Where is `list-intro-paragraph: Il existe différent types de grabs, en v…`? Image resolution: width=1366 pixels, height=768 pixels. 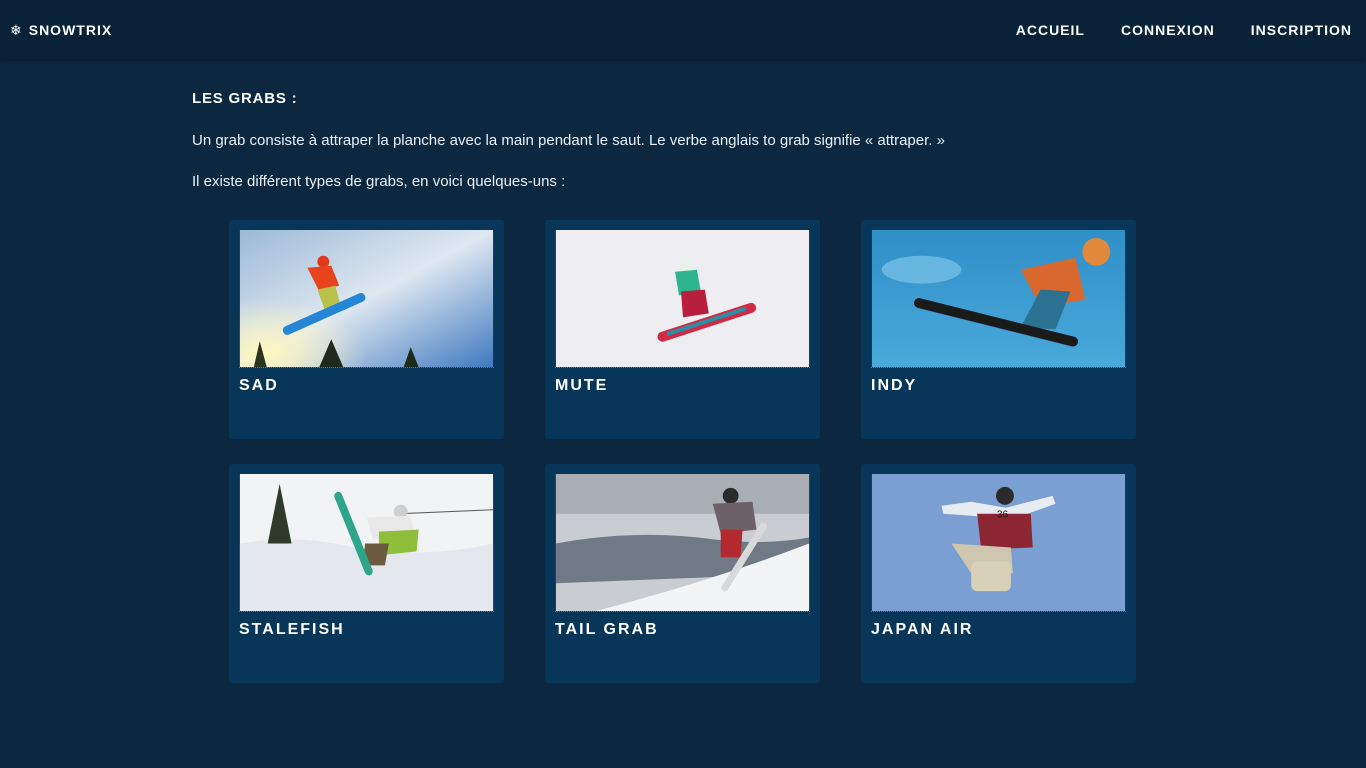 list-intro-paragraph: Il existe différent types de grabs, en v… is located at coordinates (379, 181).